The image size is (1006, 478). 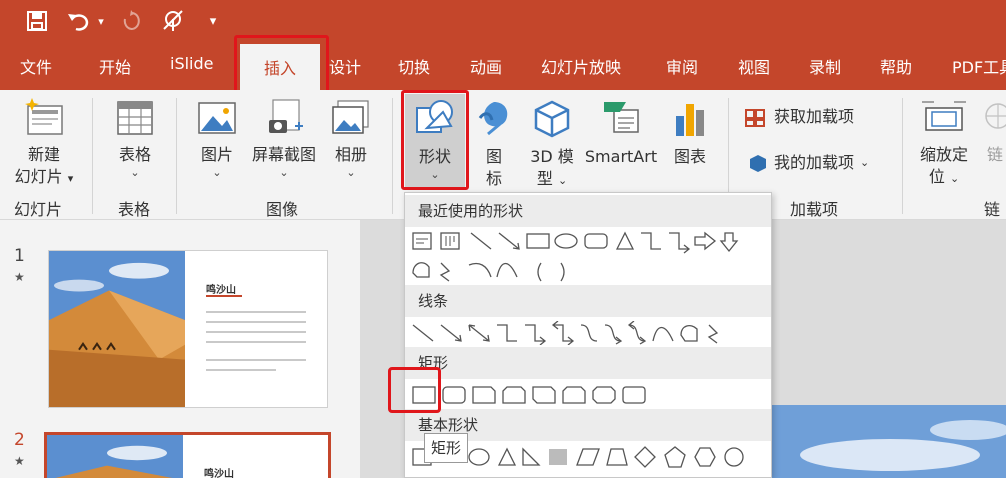 I want to click on store-icon, so click(x=755, y=118).